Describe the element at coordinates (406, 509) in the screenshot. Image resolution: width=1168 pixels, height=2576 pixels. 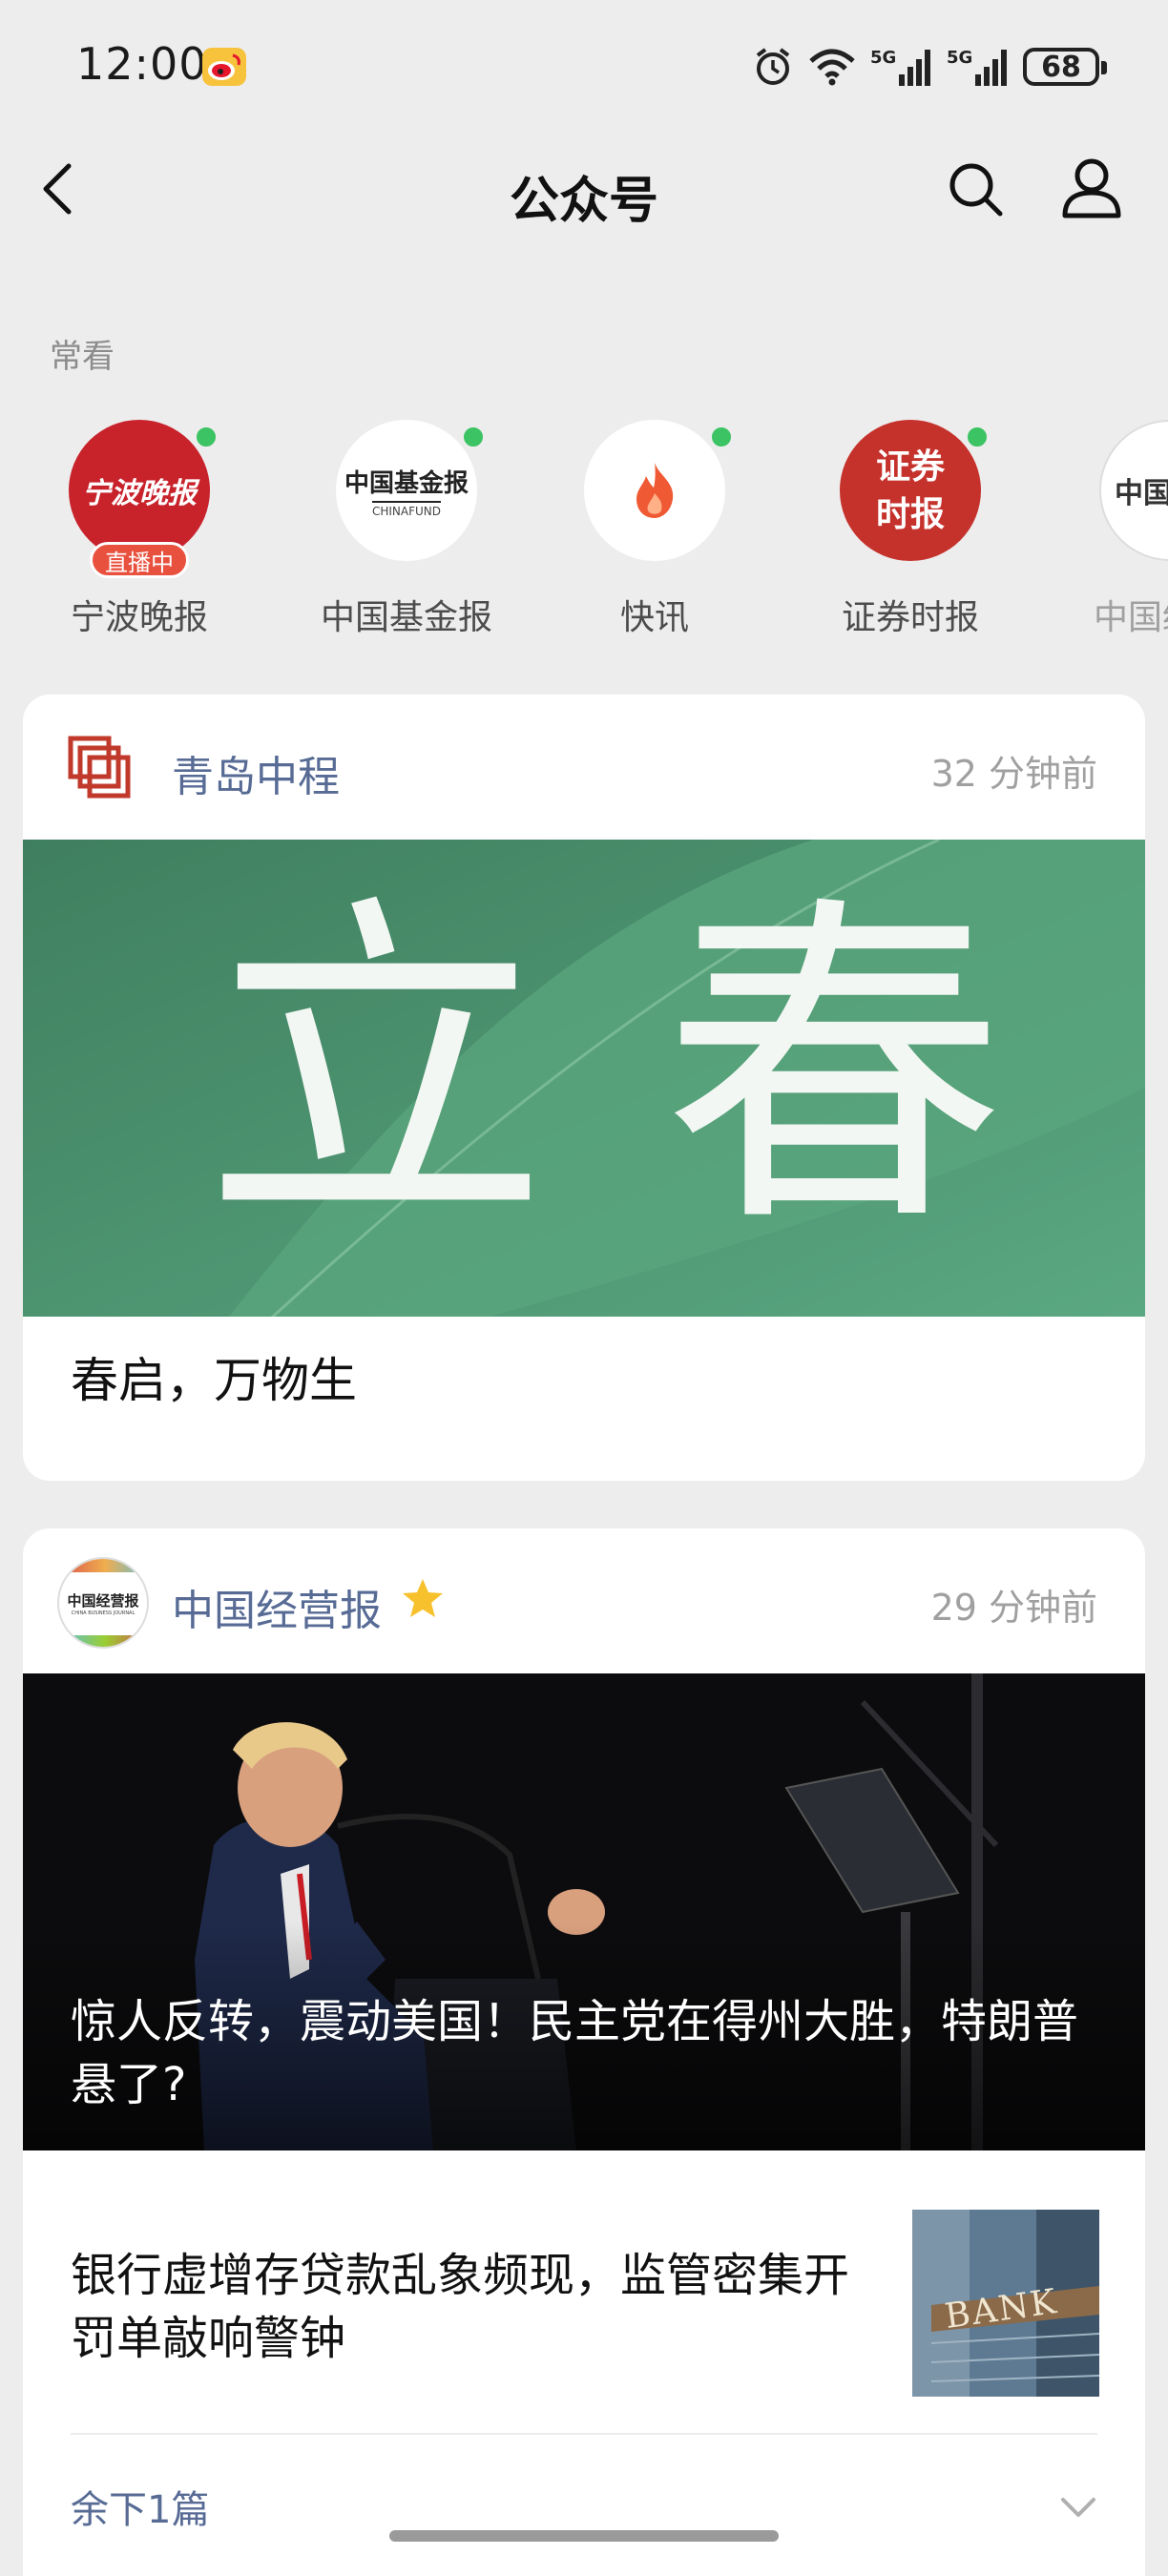
I see `avatar-logo-subtext: CHINAFUND` at that location.